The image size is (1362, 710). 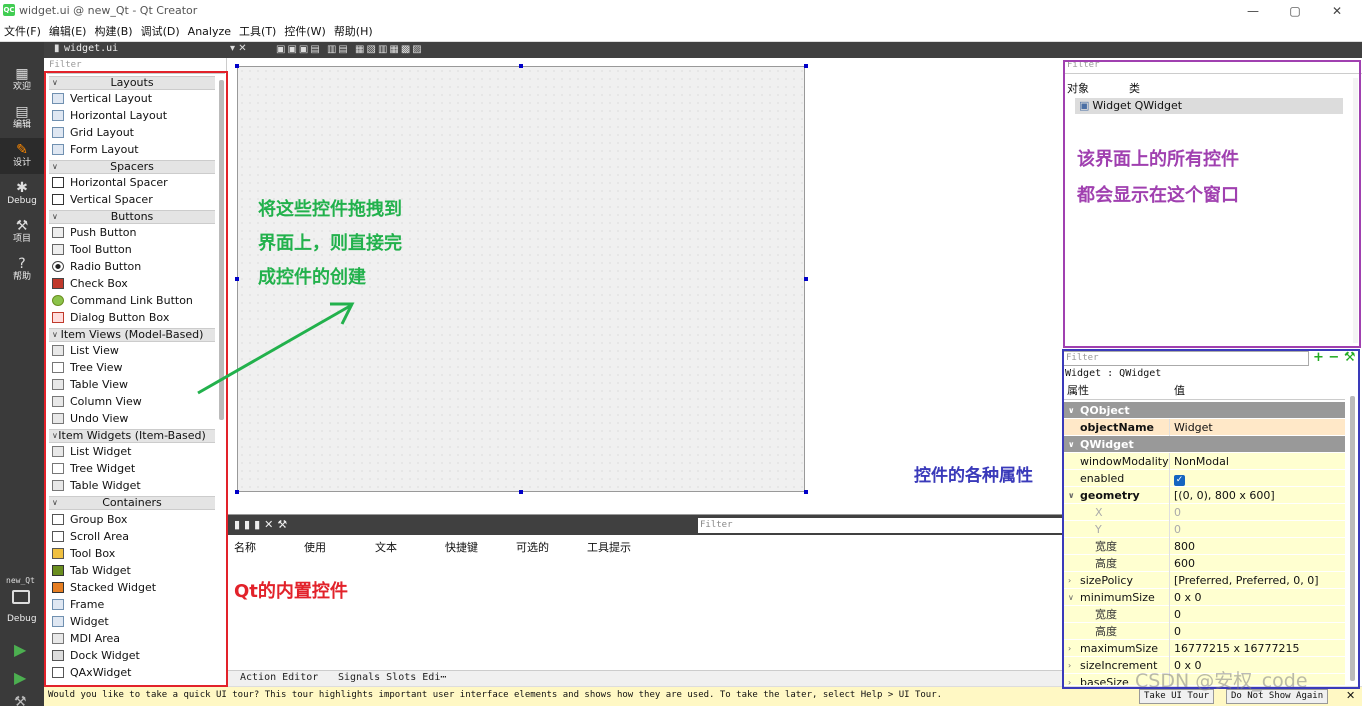 I want to click on tab-action-editor: Action Editor, so click(x=279, y=677).